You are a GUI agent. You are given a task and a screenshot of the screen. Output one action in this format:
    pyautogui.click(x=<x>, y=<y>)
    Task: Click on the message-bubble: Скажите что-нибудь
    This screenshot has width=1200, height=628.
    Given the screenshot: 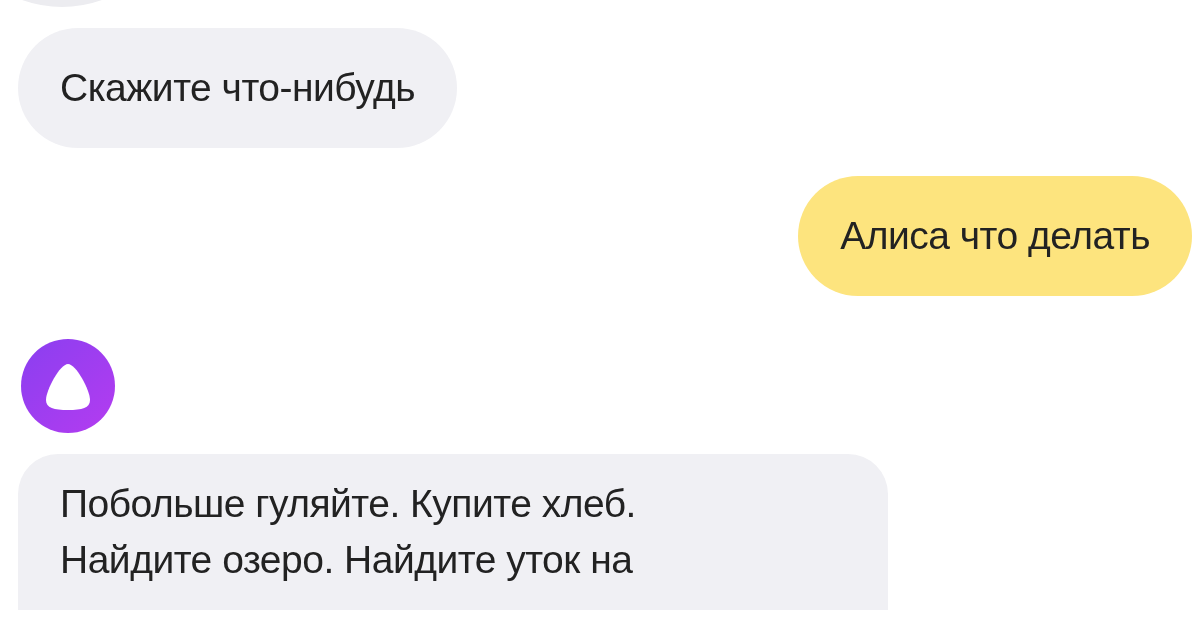 What is the action you would take?
    pyautogui.click(x=238, y=88)
    